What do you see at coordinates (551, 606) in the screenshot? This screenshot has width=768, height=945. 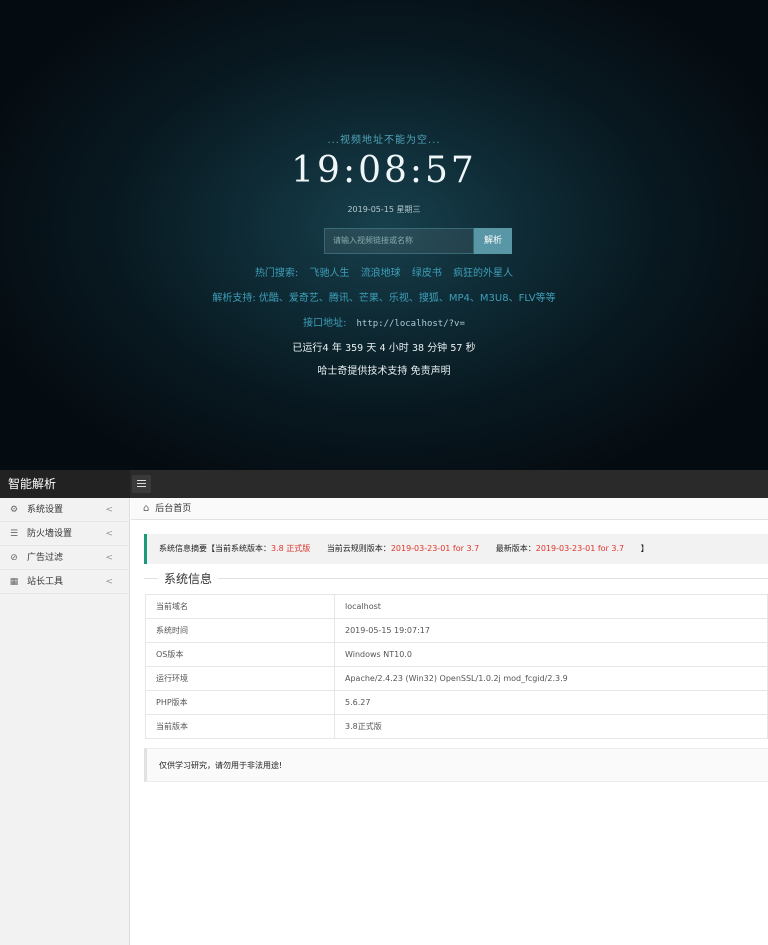 I see `row-value: localhost` at bounding box center [551, 606].